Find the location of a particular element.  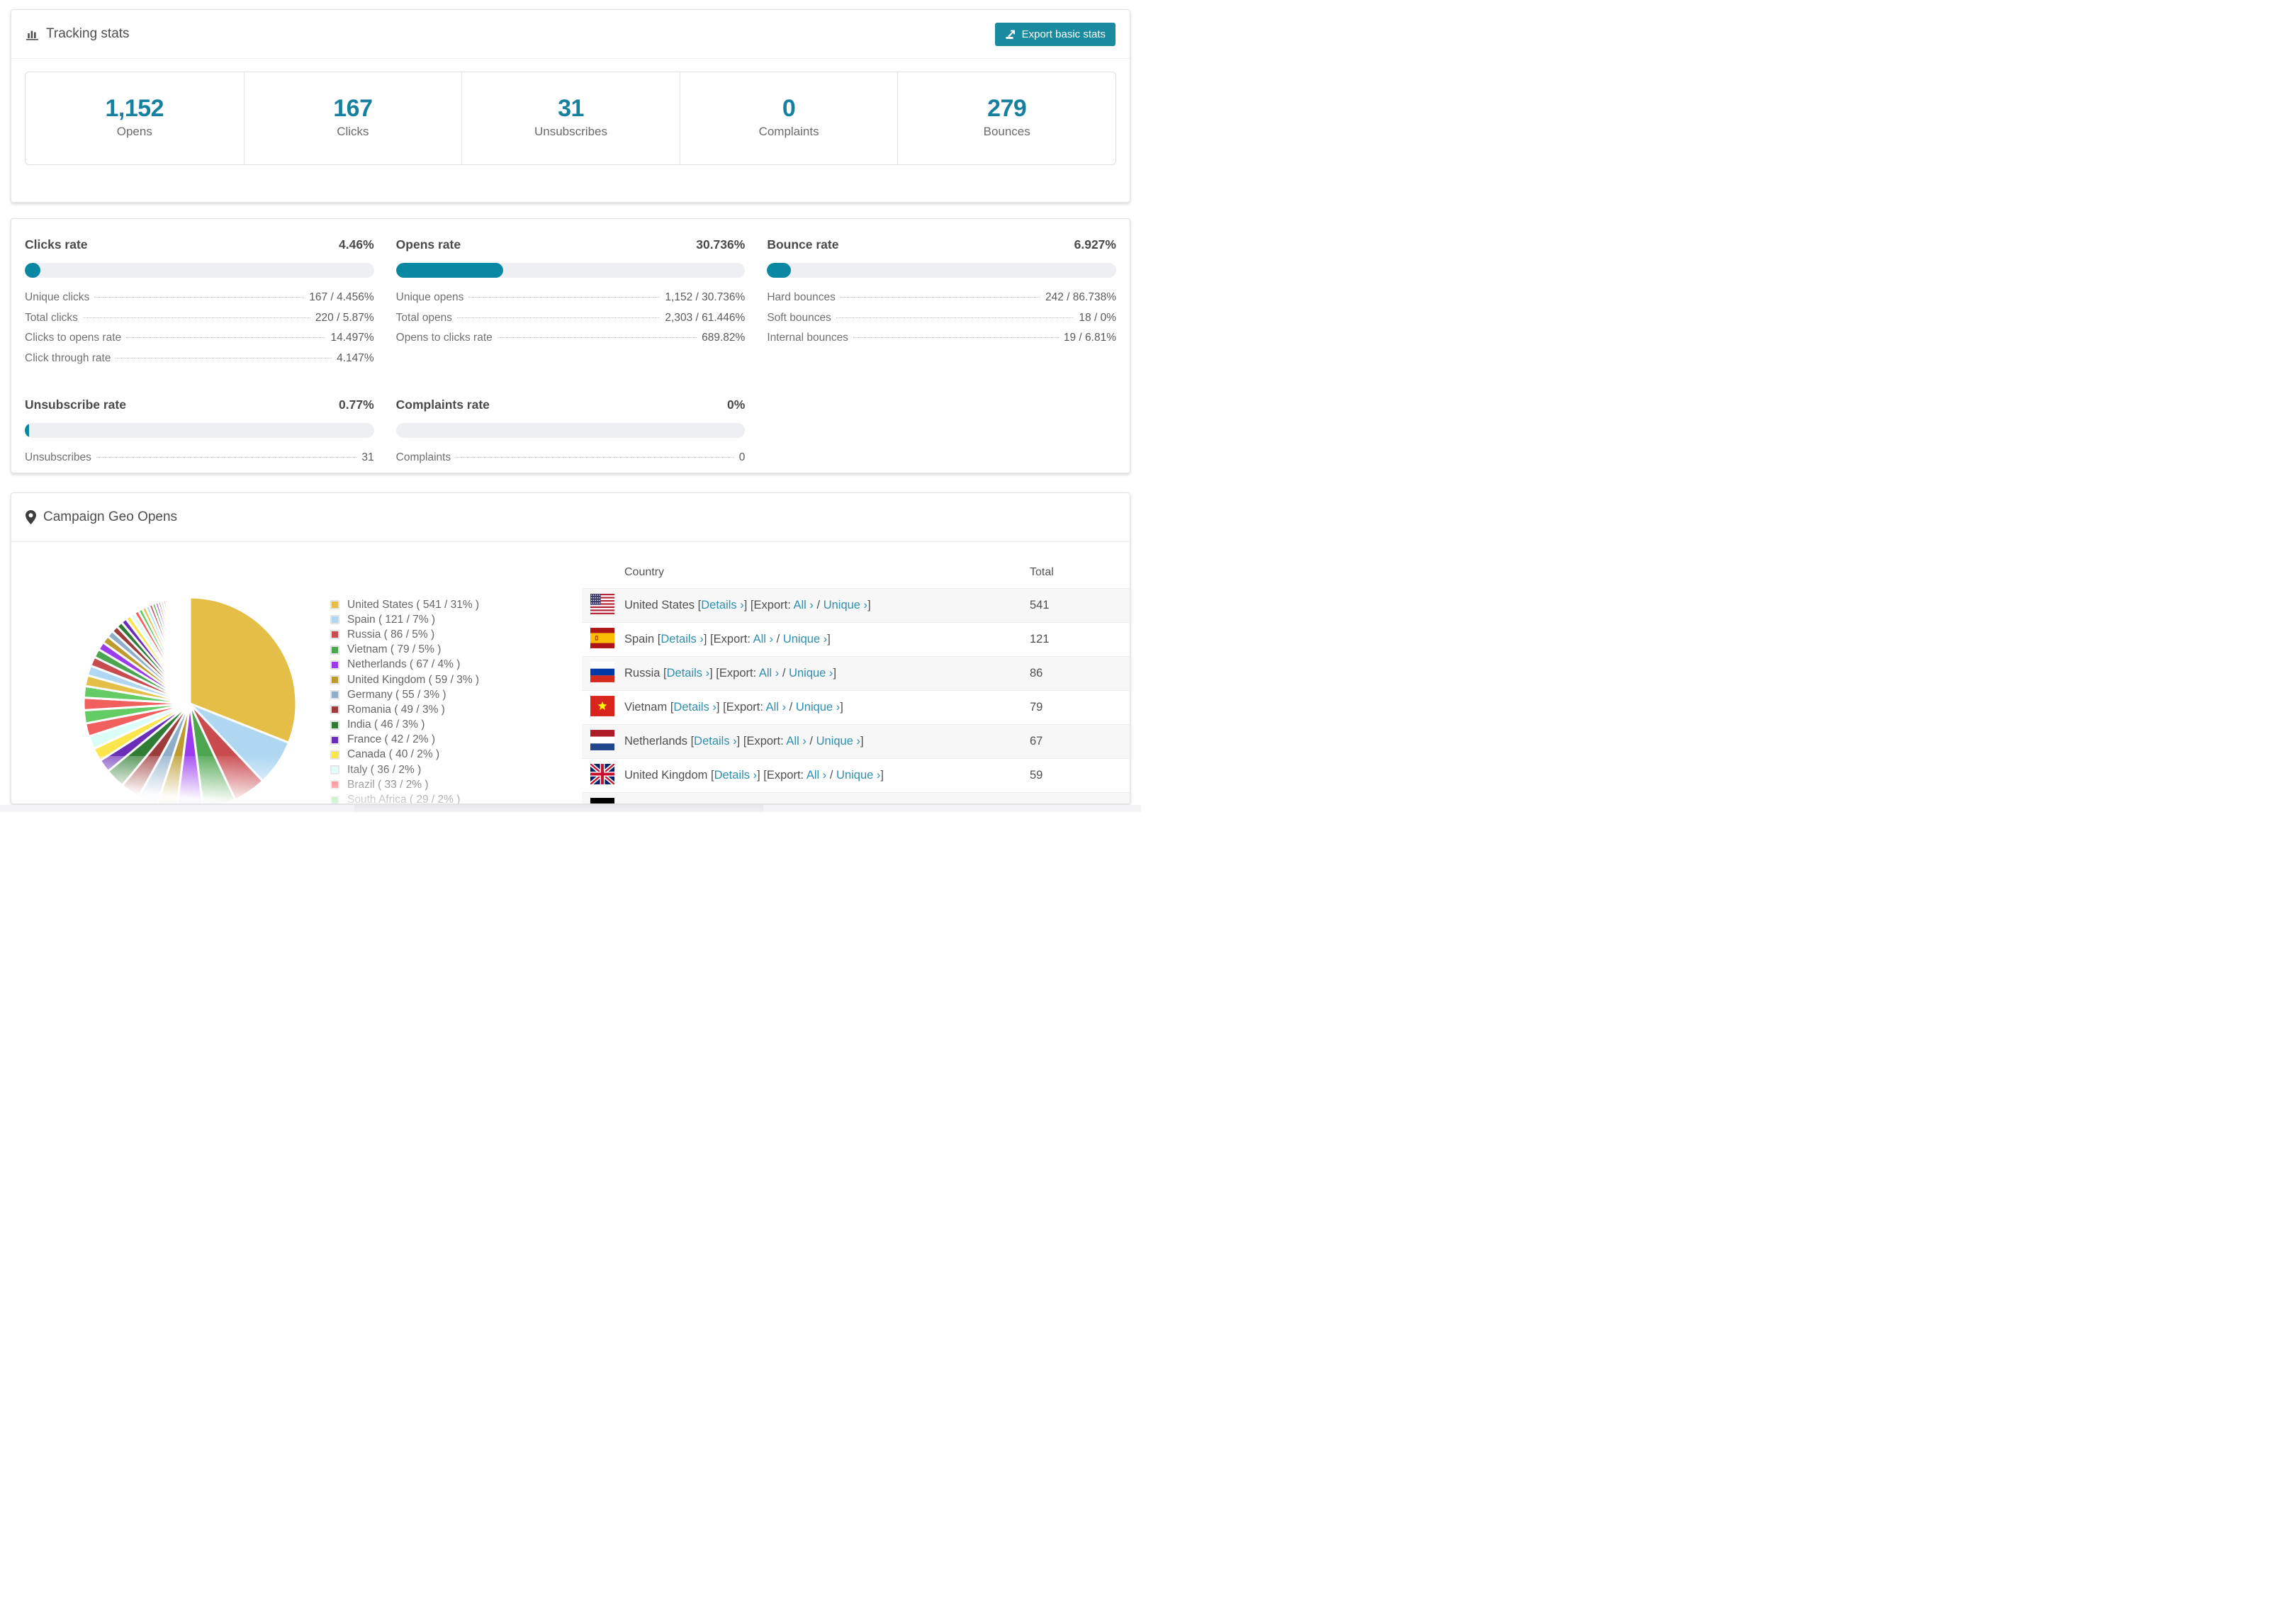

horizontal-scrollbar is located at coordinates (558, 809).